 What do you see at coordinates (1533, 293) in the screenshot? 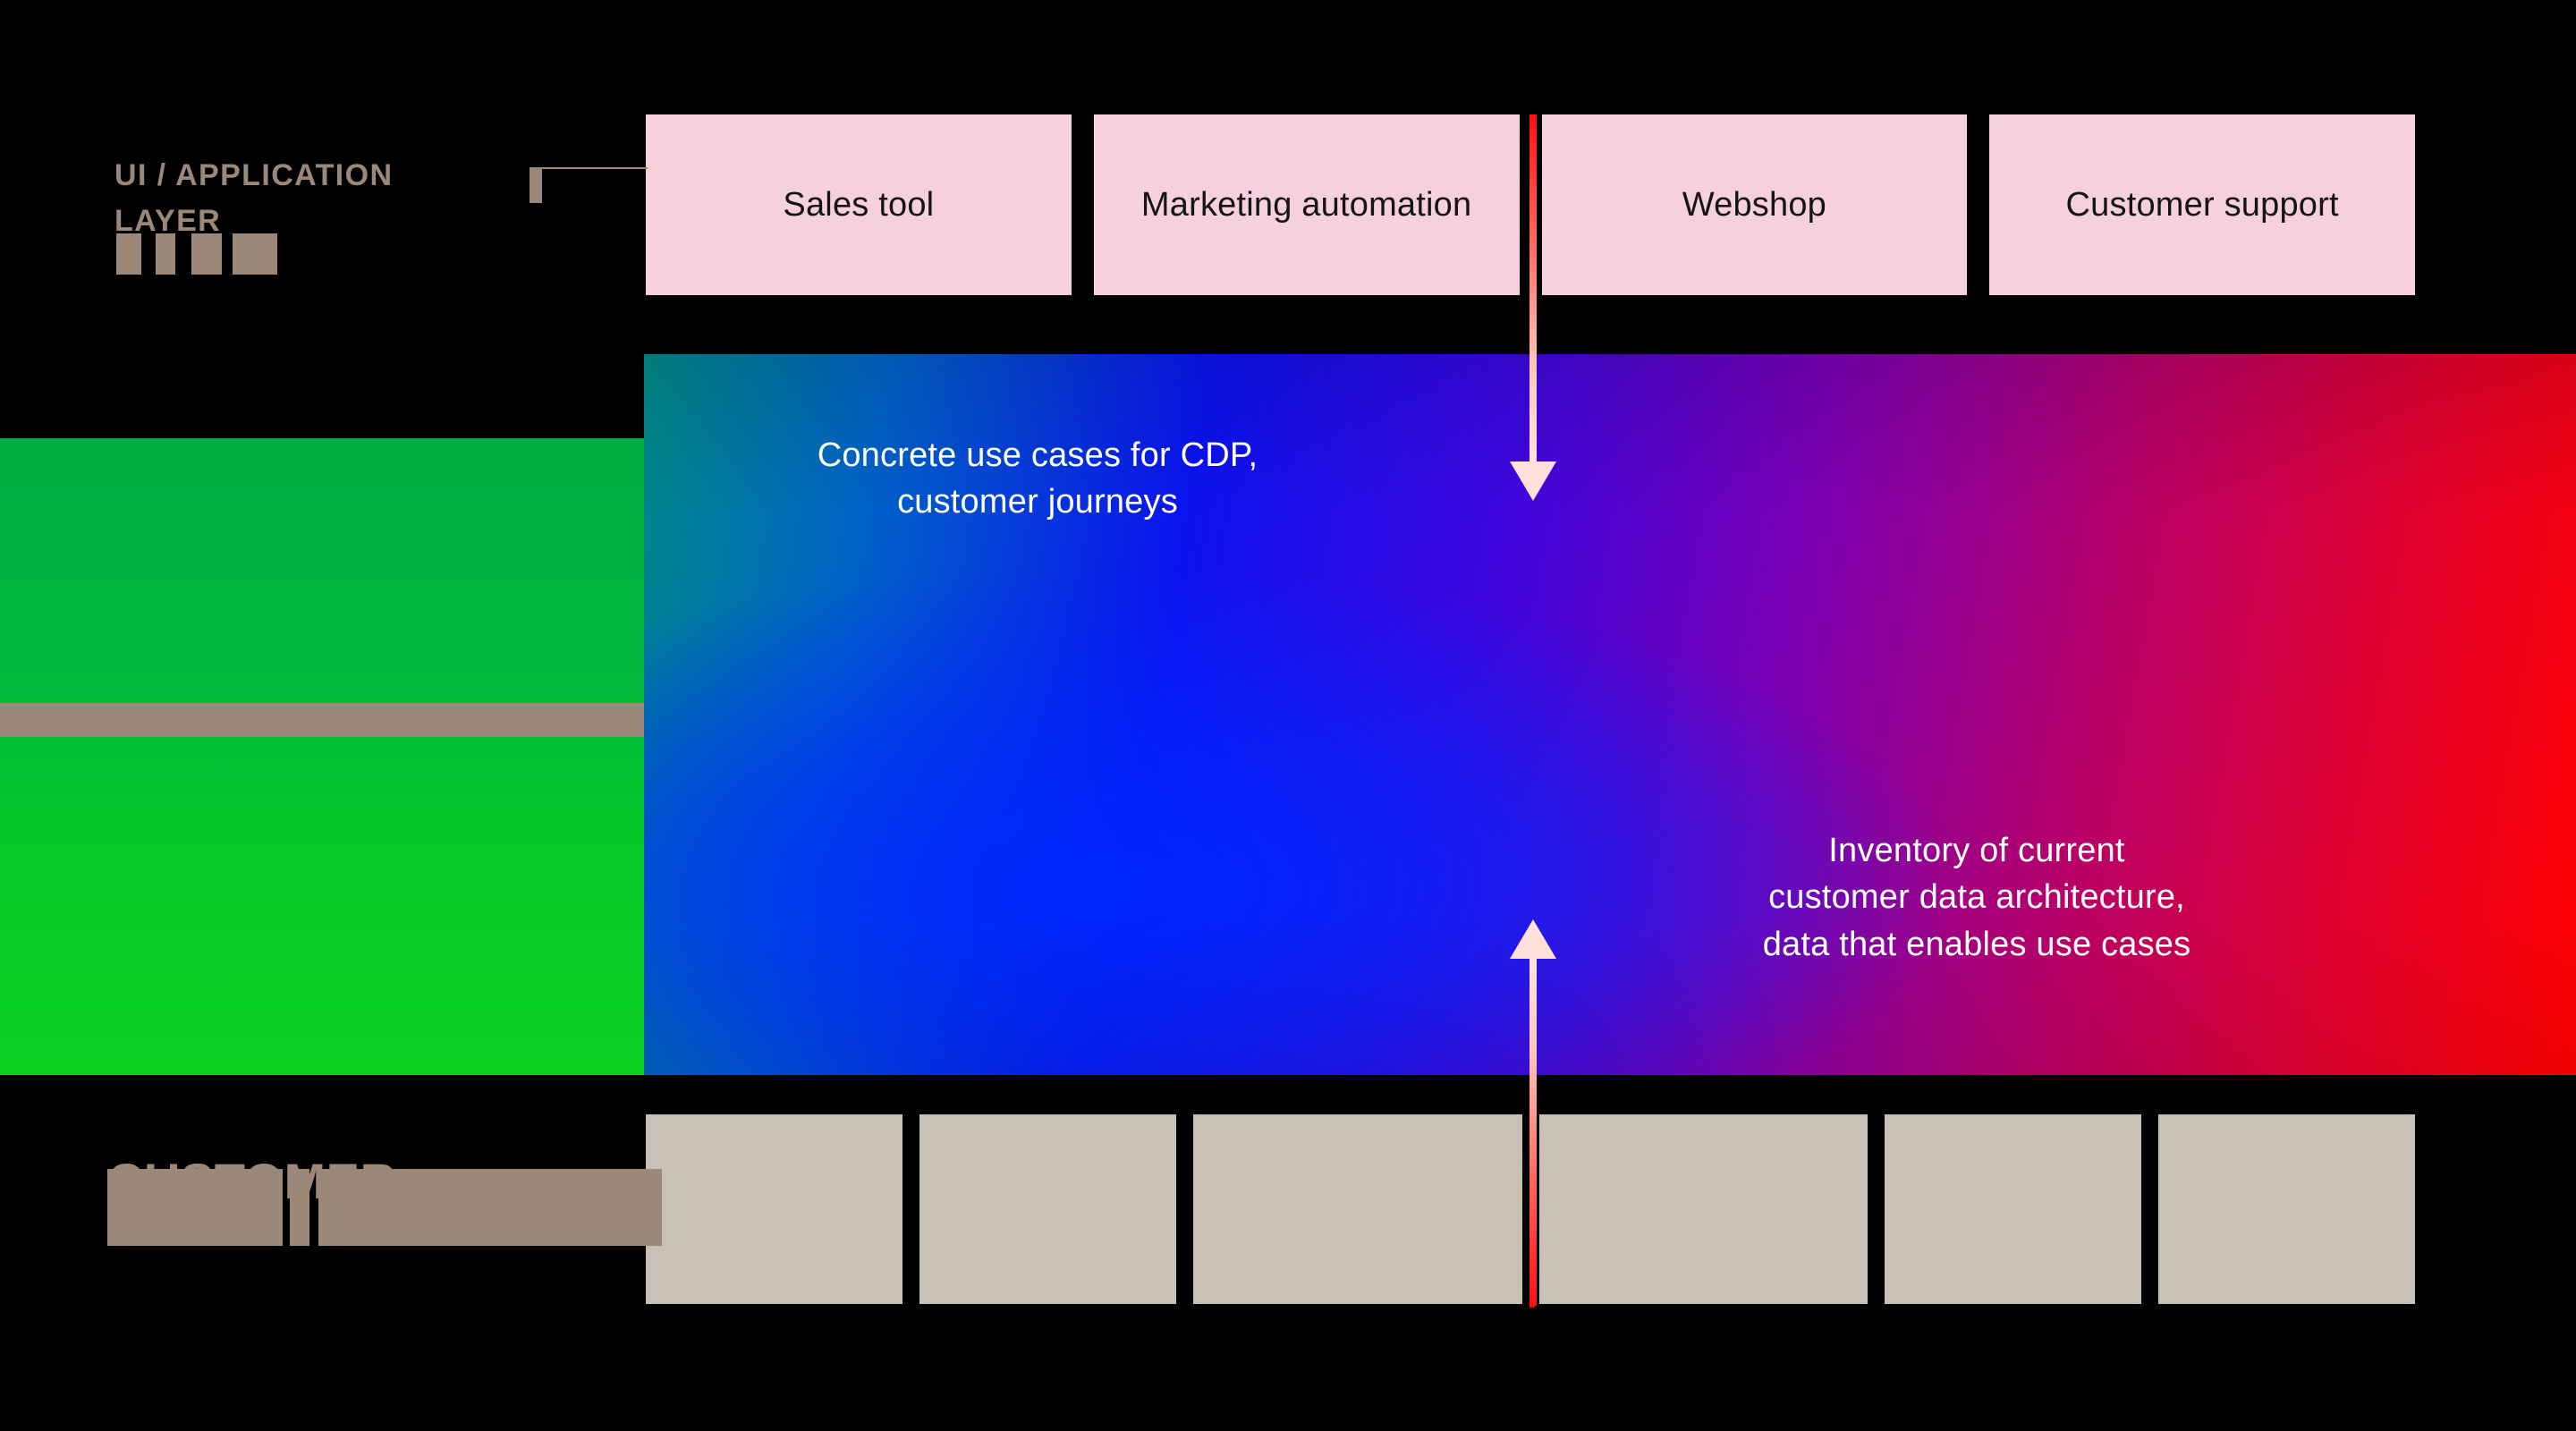
I see `down-arrow-shaft` at bounding box center [1533, 293].